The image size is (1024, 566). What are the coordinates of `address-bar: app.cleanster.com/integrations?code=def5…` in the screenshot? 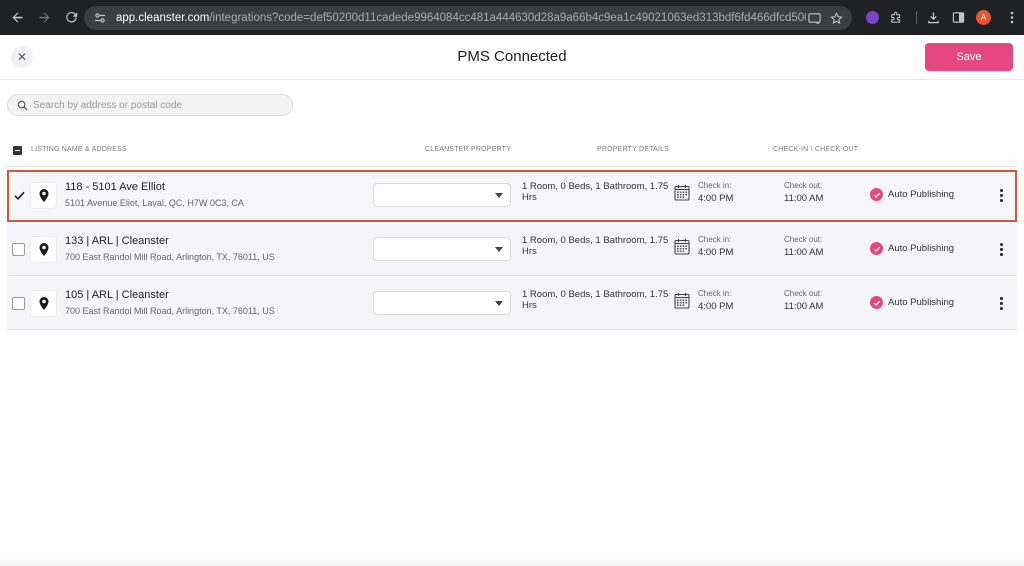 It's located at (468, 18).